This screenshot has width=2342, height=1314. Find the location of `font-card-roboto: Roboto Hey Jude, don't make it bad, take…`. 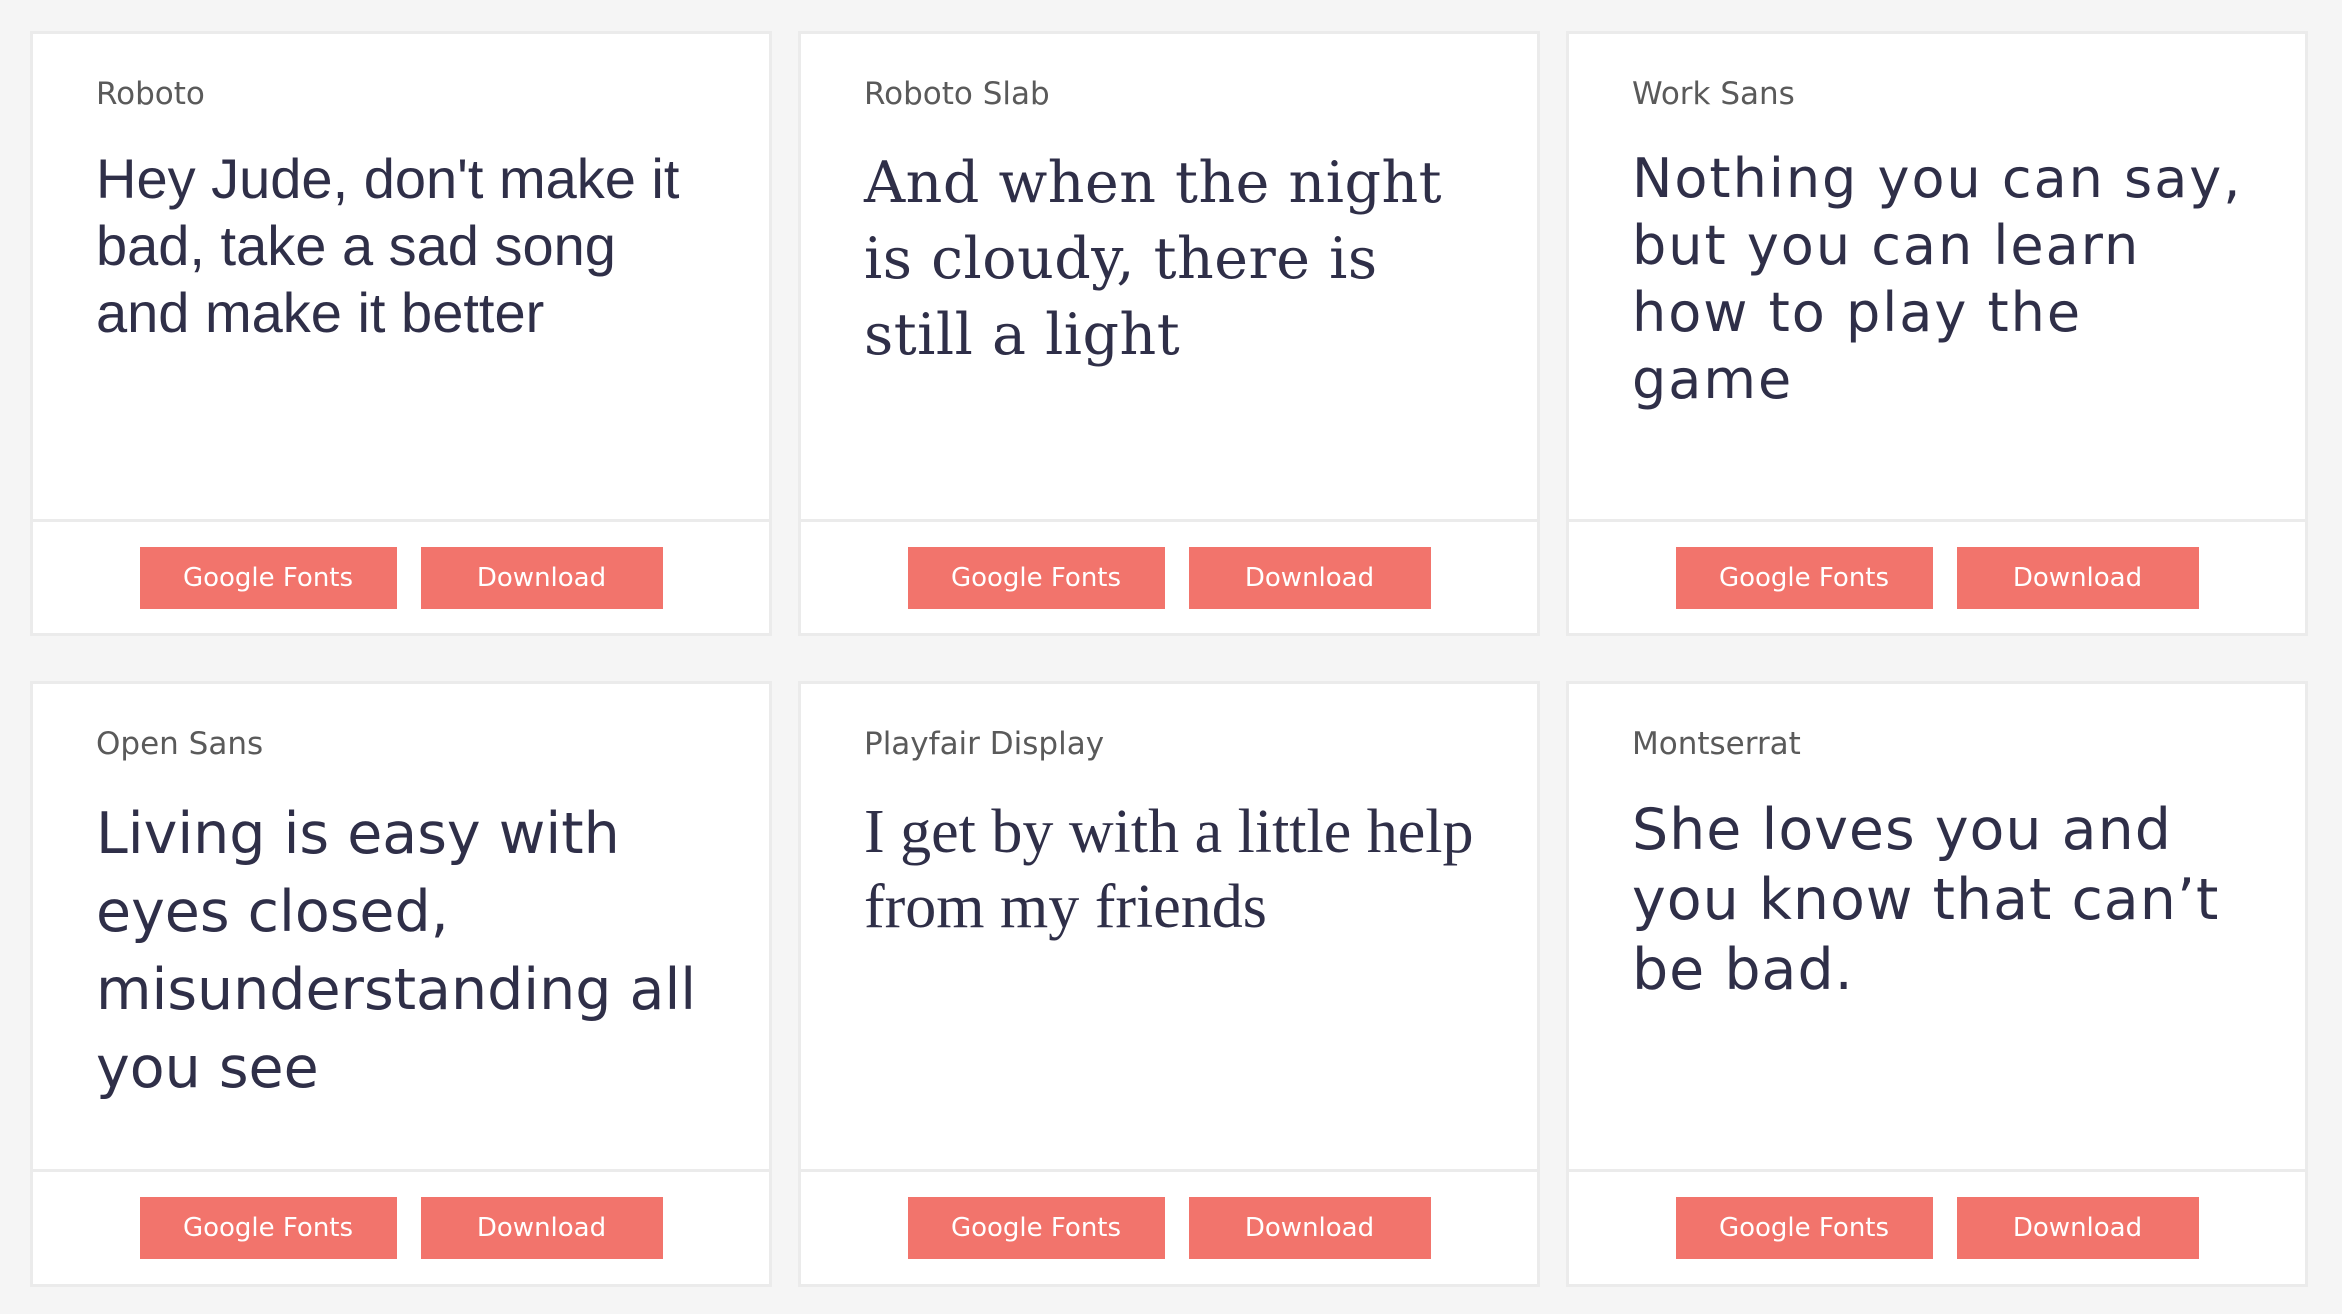

font-card-roboto: Roboto Hey Jude, don't make it bad, take… is located at coordinates (401, 333).